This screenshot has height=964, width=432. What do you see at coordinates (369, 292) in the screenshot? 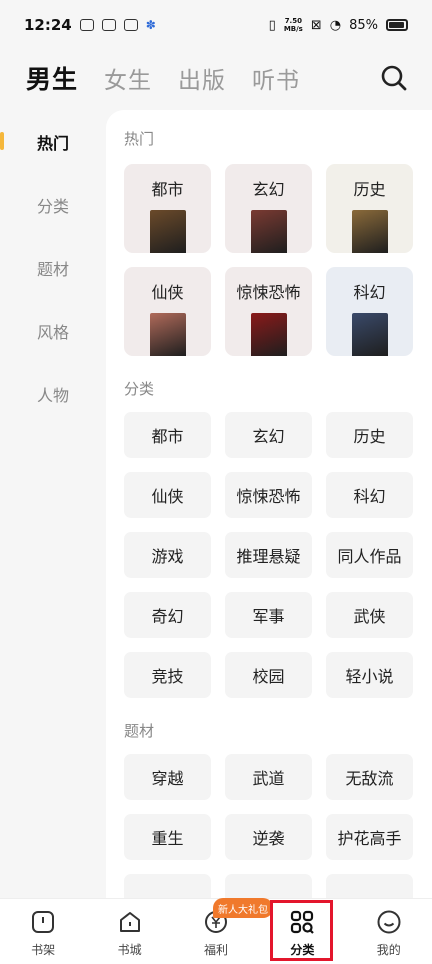
I see `hot-card-label: 科幻` at bounding box center [369, 292].